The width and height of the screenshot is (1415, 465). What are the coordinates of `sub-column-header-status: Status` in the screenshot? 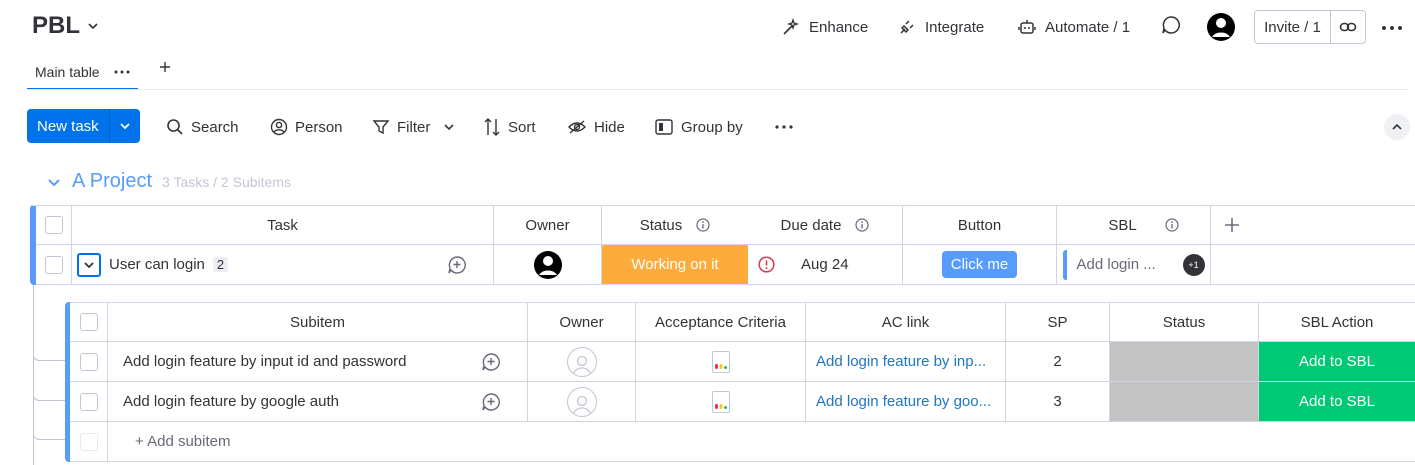 It's located at (1184, 322).